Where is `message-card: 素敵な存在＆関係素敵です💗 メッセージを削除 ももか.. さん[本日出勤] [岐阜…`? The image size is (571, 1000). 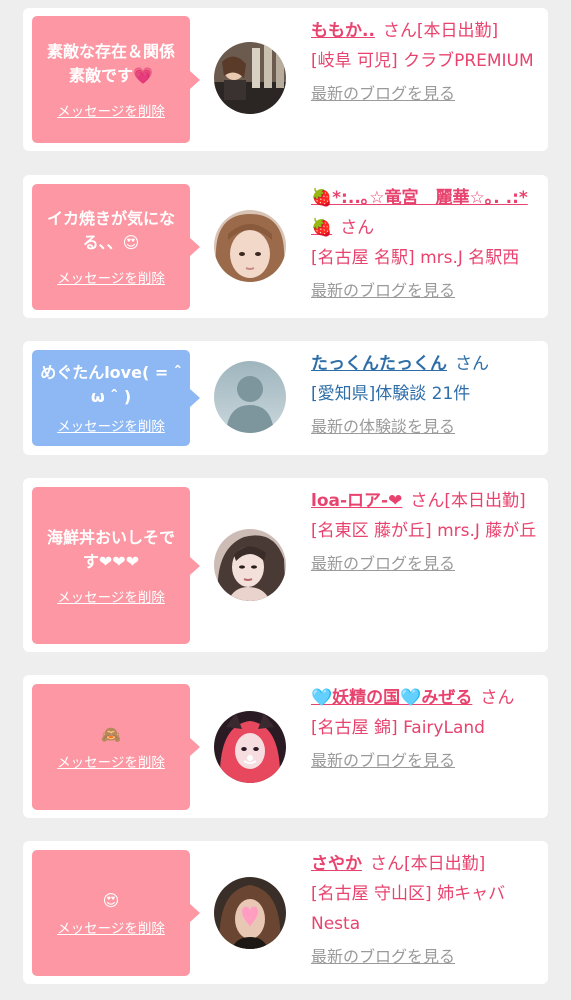
message-card: 素敵な存在＆関係素敵です💗 メッセージを削除 ももか.. さん[本日出勤] [岐阜… is located at coordinates (285, 79).